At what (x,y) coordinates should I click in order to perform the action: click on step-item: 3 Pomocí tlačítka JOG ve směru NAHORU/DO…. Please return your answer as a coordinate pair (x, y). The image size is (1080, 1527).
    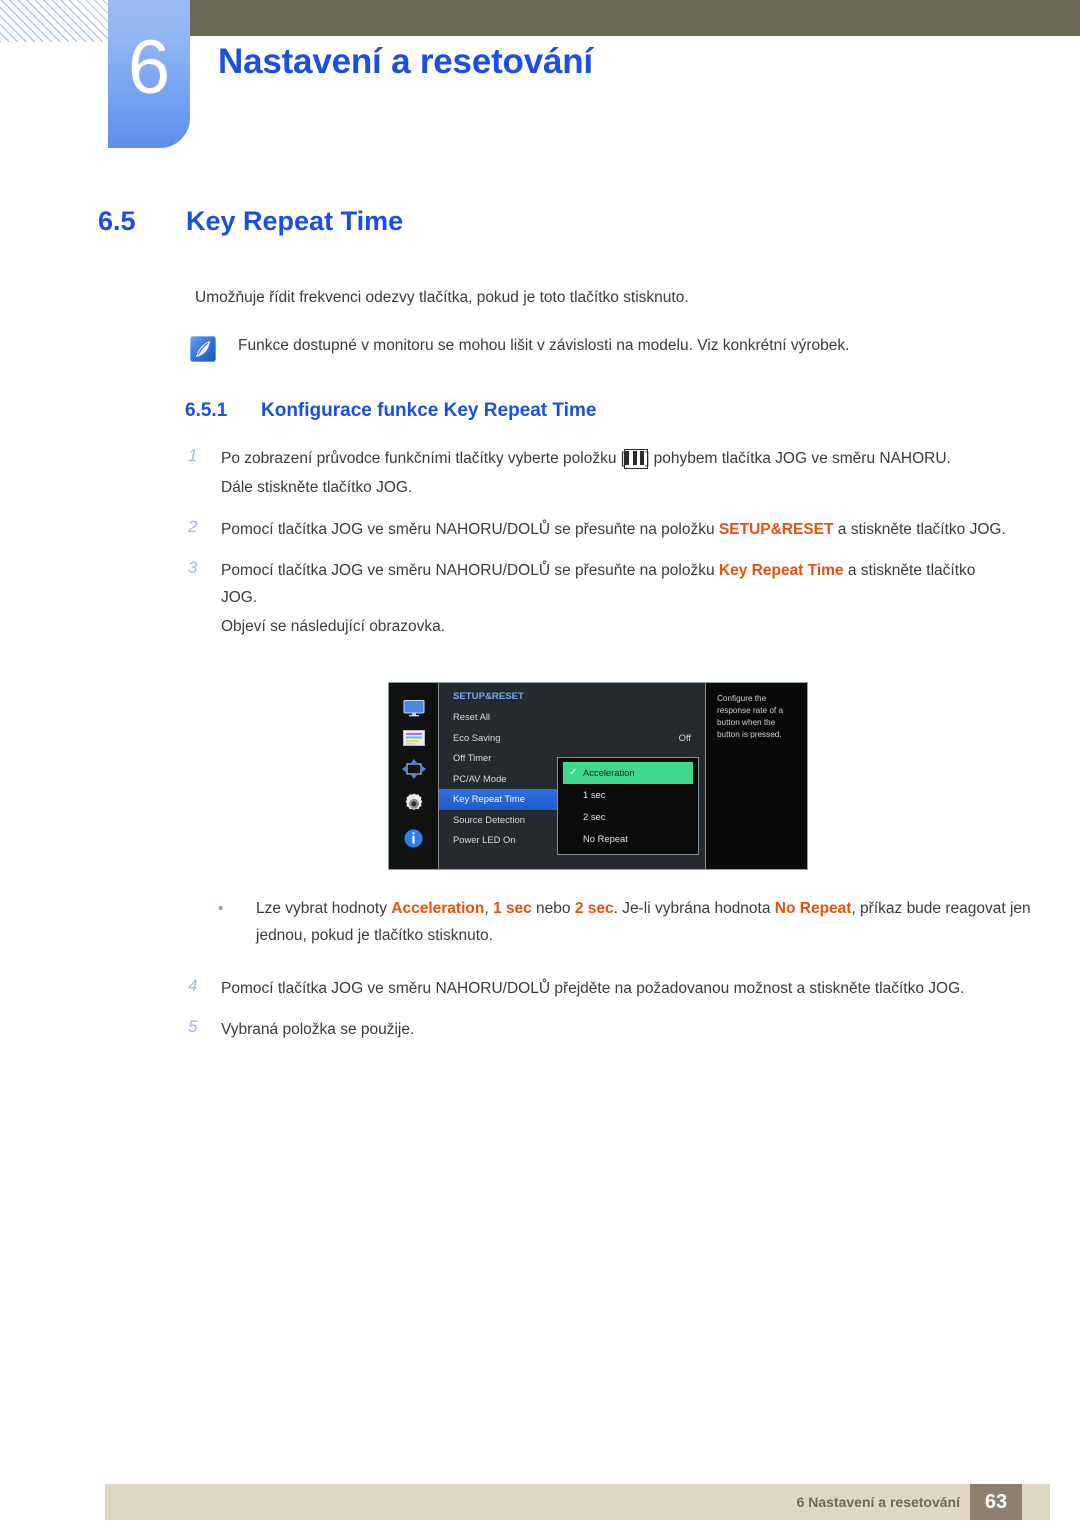
    Looking at the image, I should click on (634, 584).